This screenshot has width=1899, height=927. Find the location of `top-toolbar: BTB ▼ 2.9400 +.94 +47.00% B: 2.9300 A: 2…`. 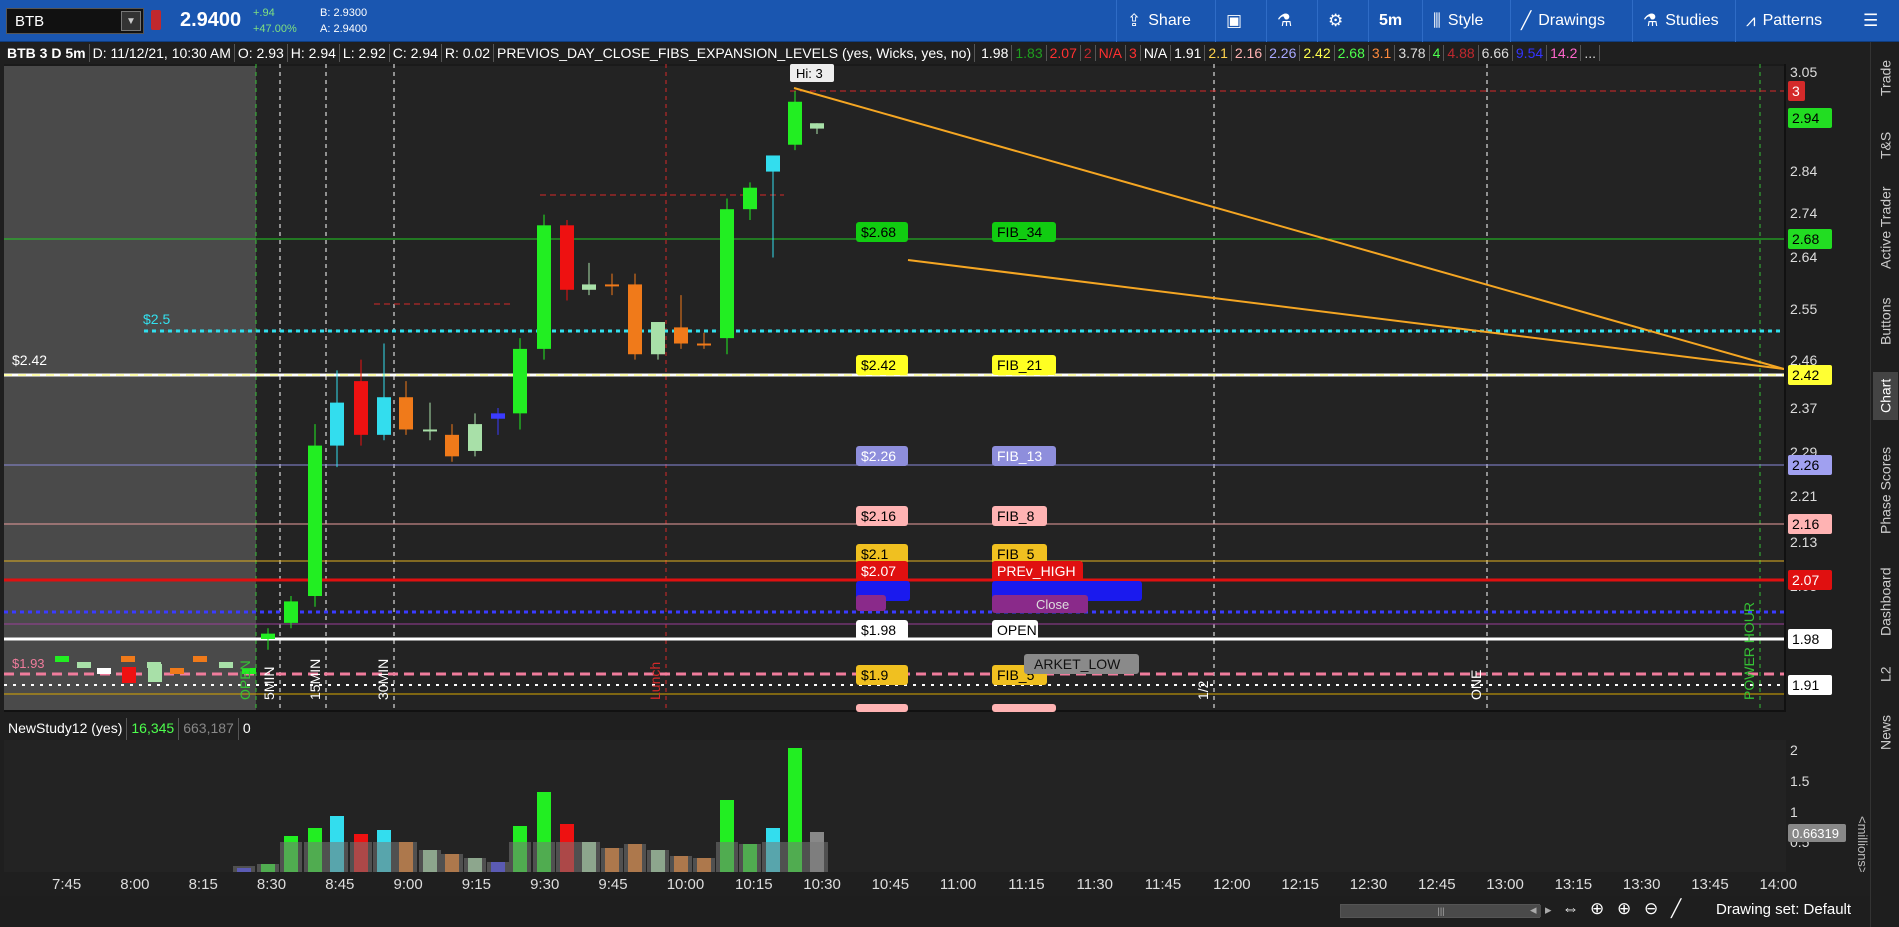

top-toolbar: BTB ▼ 2.9400 +.94 +47.00% B: 2.9300 A: 2… is located at coordinates (949, 21).